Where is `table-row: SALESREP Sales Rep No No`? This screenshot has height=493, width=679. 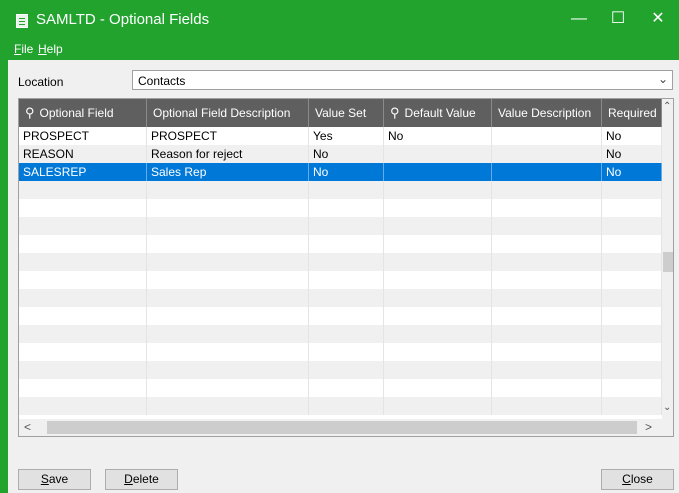
table-row: SALESREP Sales Rep No No is located at coordinates (340, 172).